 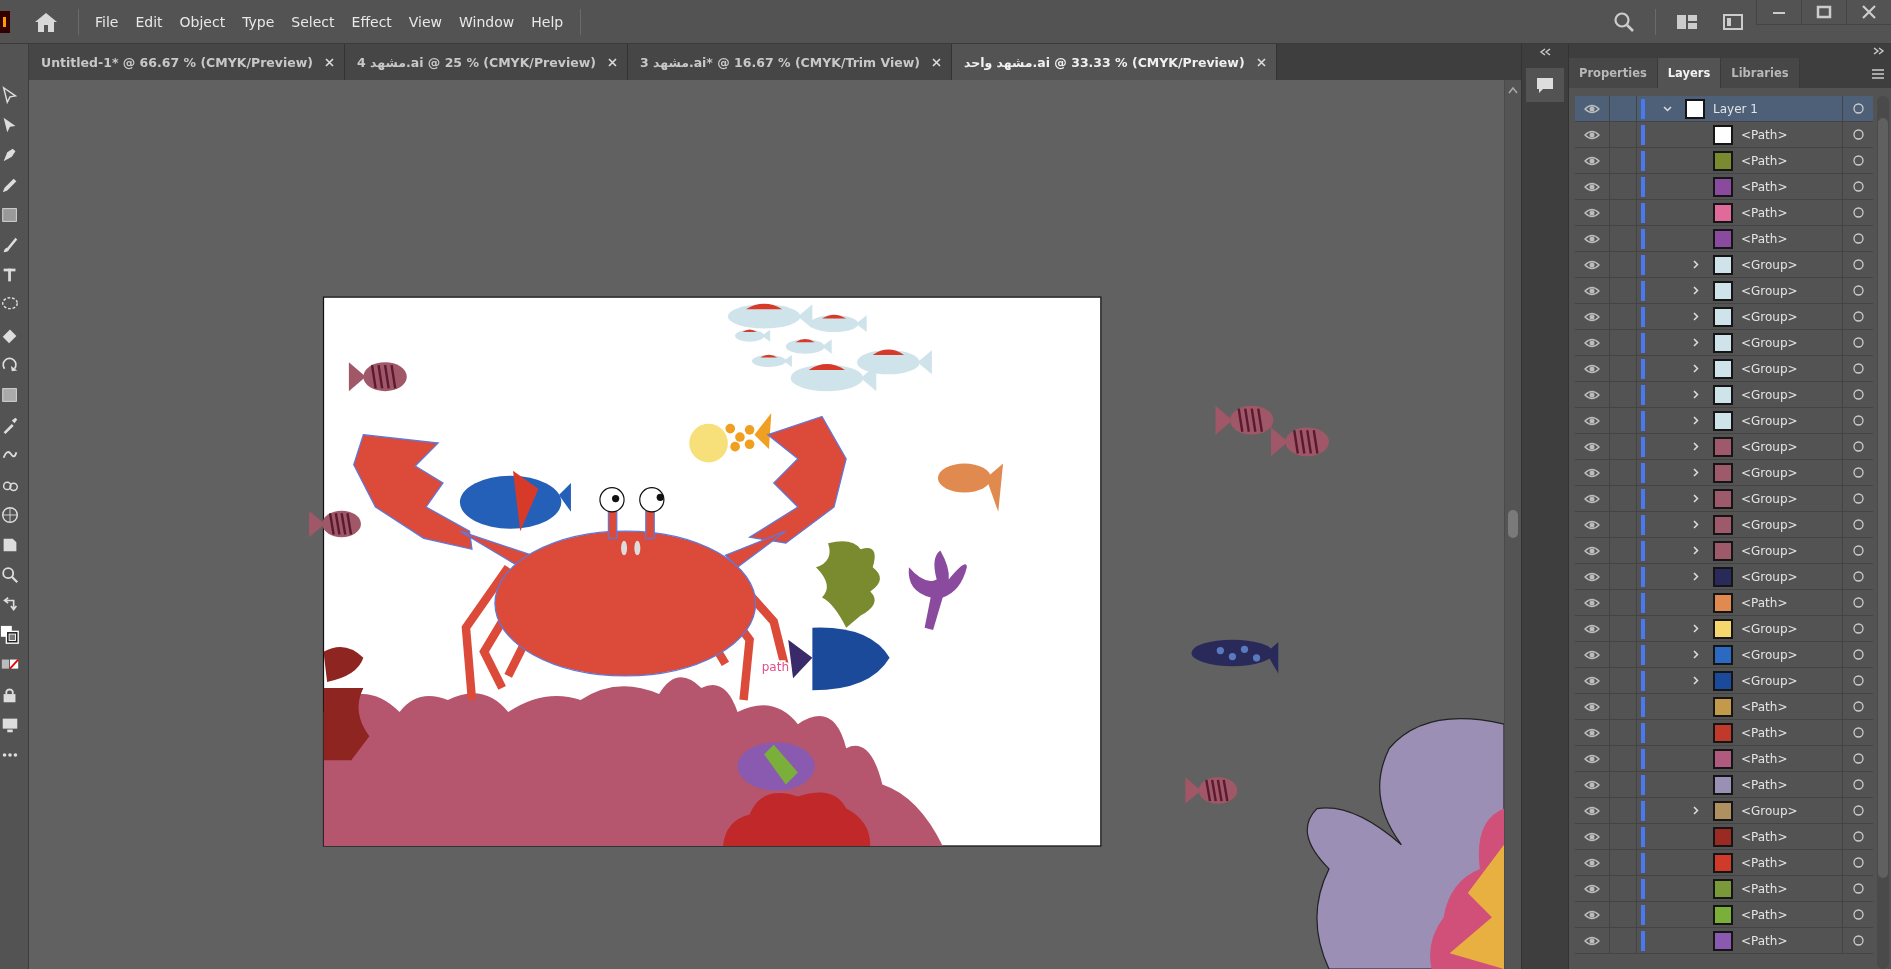 I want to click on search-icon, so click(x=1624, y=21).